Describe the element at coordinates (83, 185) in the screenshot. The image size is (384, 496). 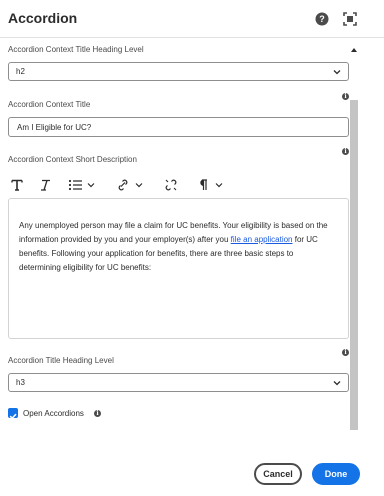
I see `list-icon` at that location.